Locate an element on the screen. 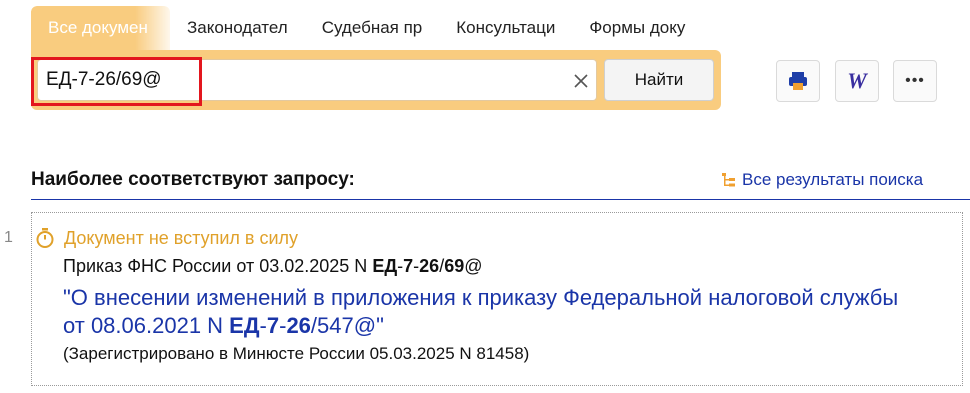 The height and width of the screenshot is (393, 970). tab-court-practice: Судебная пр is located at coordinates (372, 28).